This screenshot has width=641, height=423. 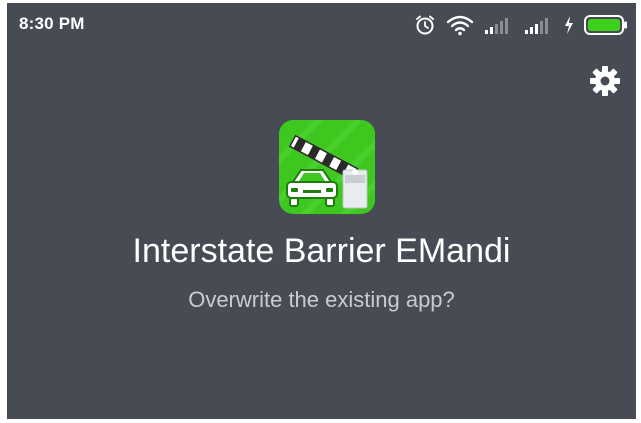 I want to click on charging-icon, so click(x=569, y=25).